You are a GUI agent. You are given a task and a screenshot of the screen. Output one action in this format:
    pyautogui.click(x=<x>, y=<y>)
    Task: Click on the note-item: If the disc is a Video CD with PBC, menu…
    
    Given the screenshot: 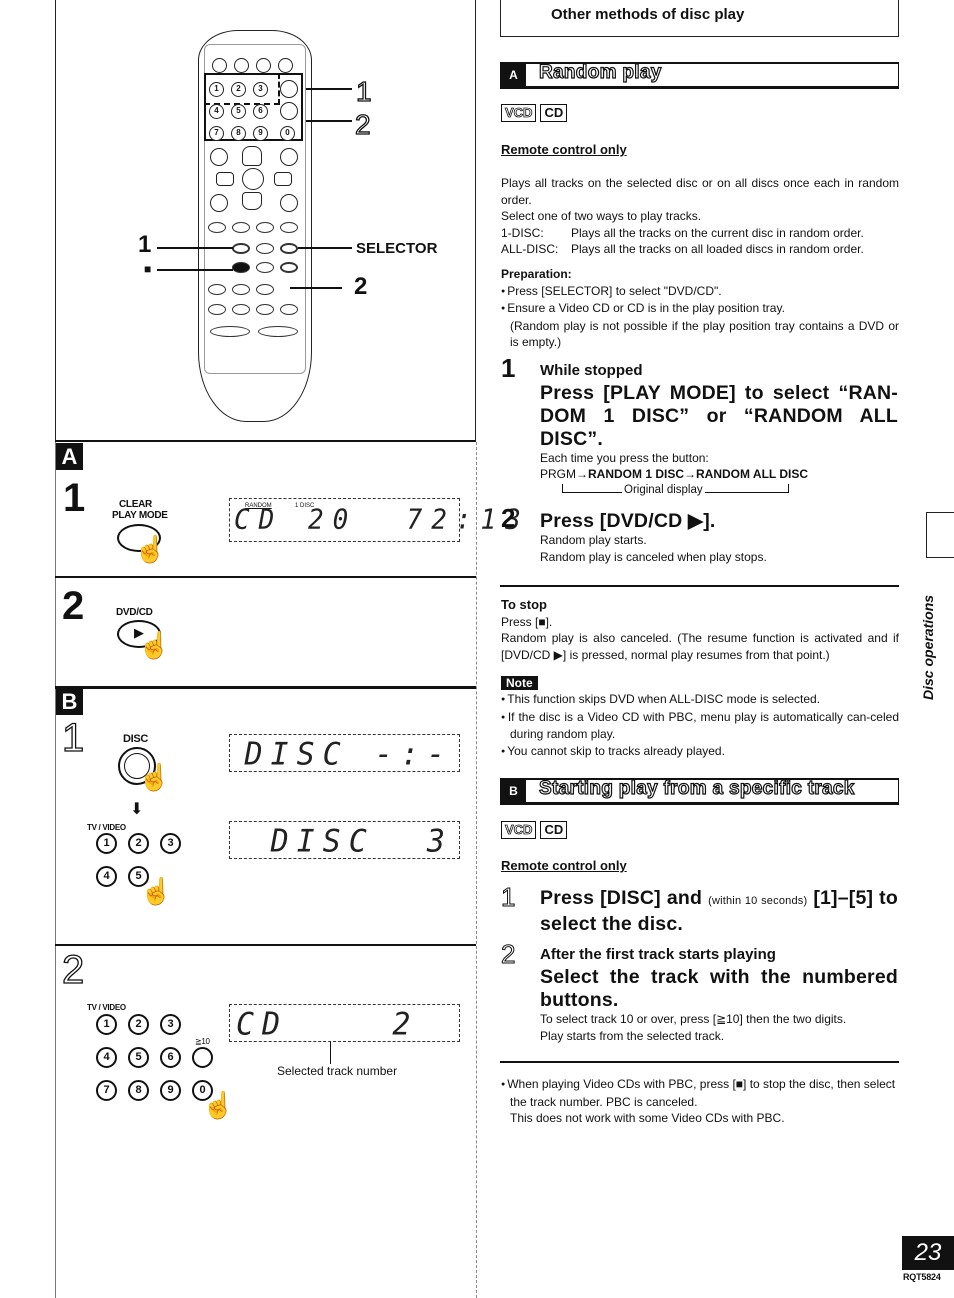 What is the action you would take?
    pyautogui.click(x=700, y=726)
    